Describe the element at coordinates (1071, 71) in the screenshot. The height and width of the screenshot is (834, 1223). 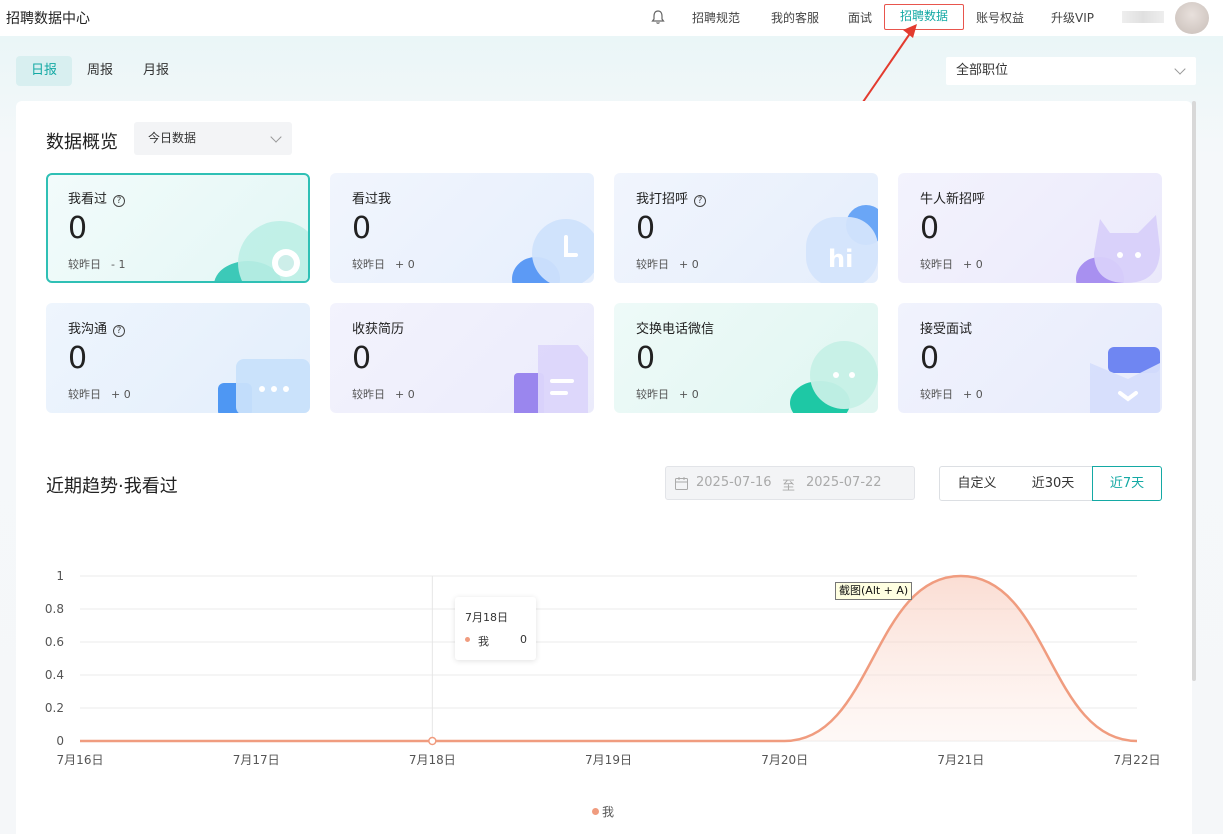
I see `job-filter-select: 全部职位` at that location.